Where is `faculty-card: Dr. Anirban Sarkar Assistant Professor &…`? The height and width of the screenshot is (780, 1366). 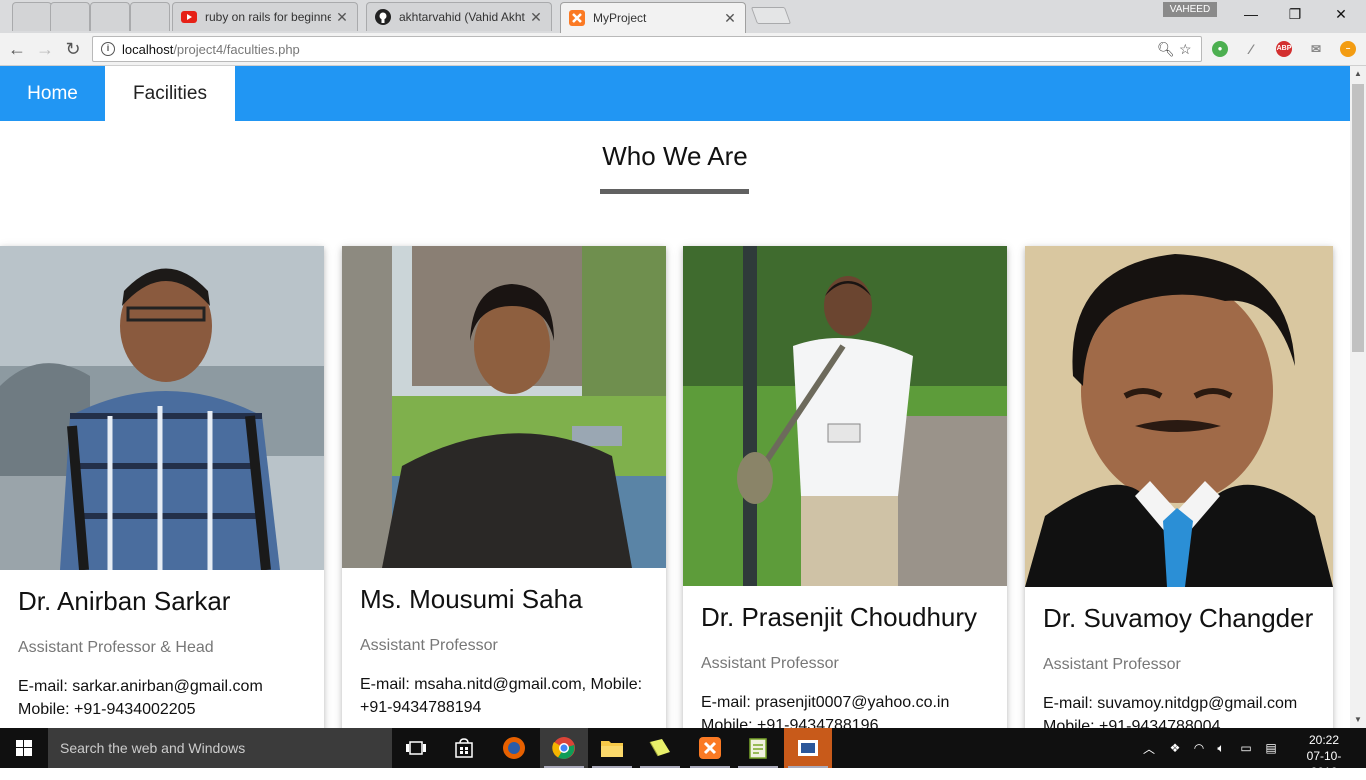
faculty-card: Dr. Anirban Sarkar Assistant Professor &… is located at coordinates (162, 487).